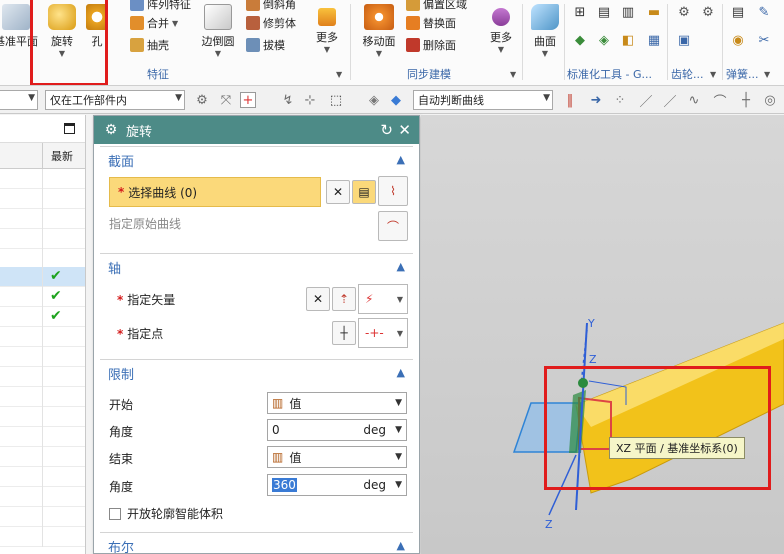  I want to click on spring-tool-icon: ✎, so click(764, 12).